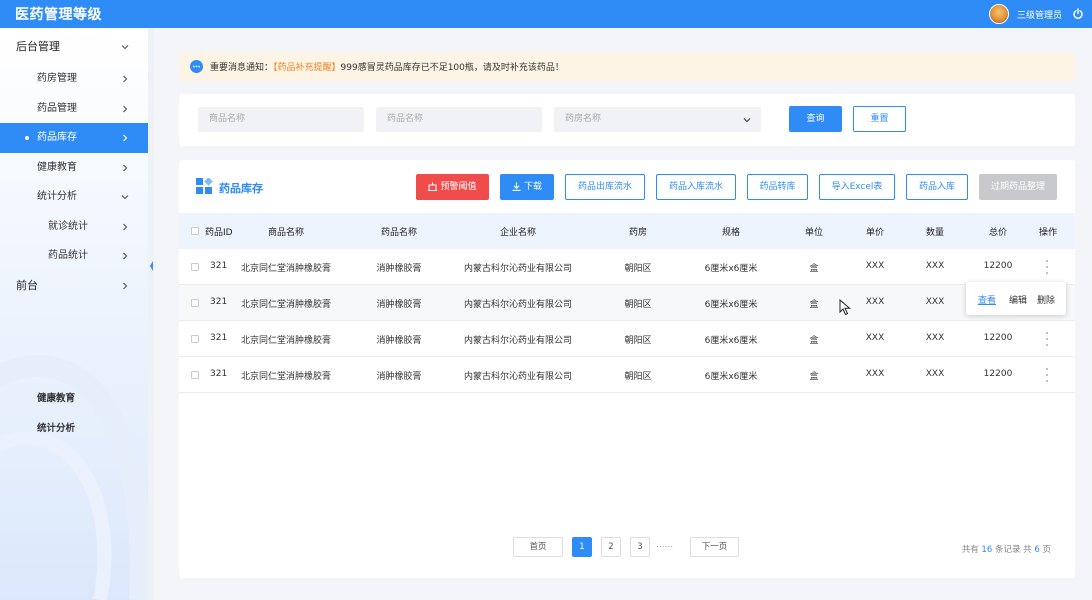  I want to click on view-action: 查看, so click(987, 299).